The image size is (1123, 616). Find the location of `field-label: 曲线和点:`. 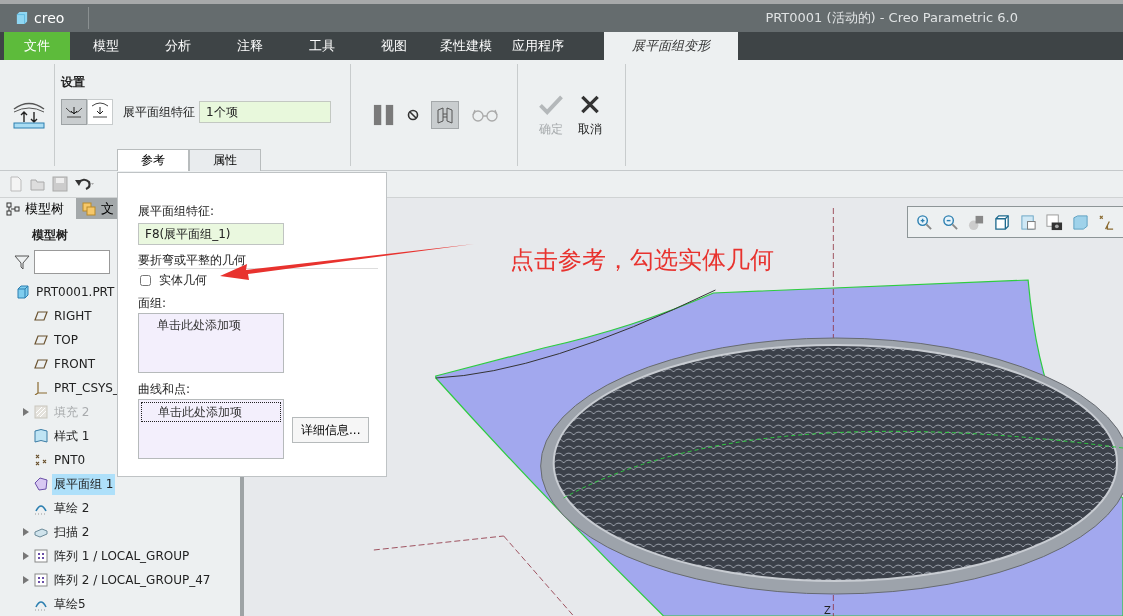

field-label: 曲线和点: is located at coordinates (165, 389).